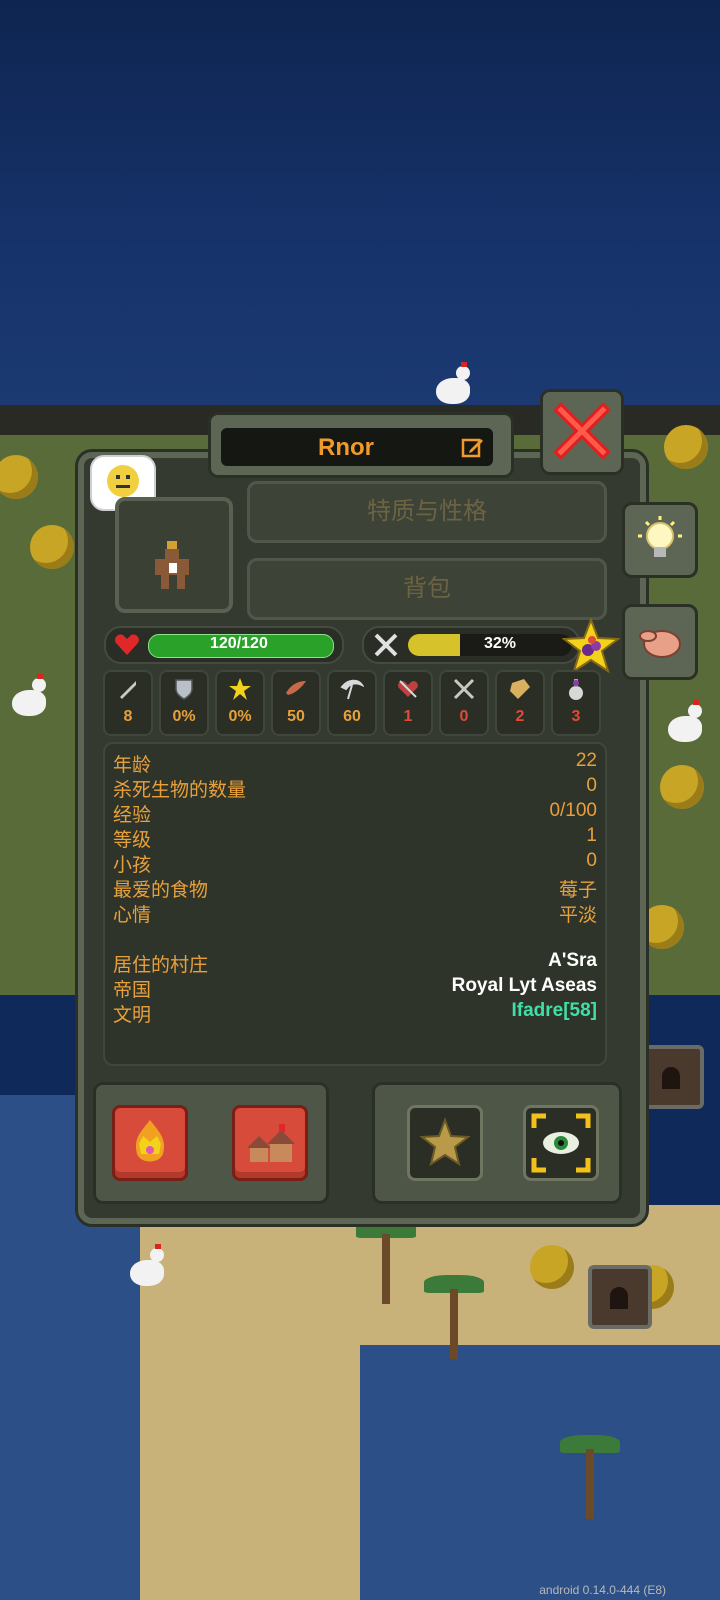 The image size is (720, 1600). I want to click on name-header: Rnor, so click(361, 445).